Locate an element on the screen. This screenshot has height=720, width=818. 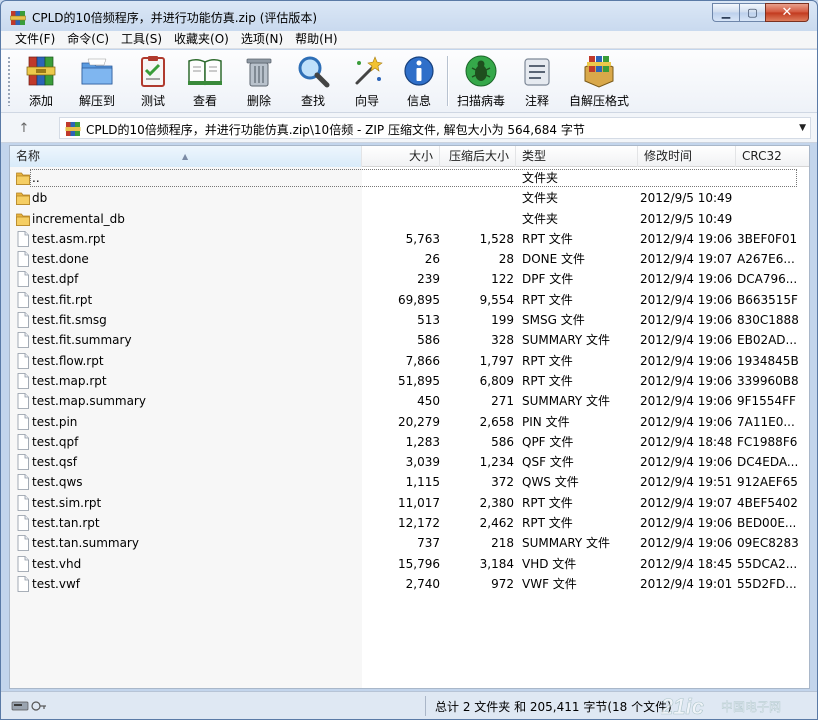
file-packed-size: 2,462 is located at coordinates (496, 523).